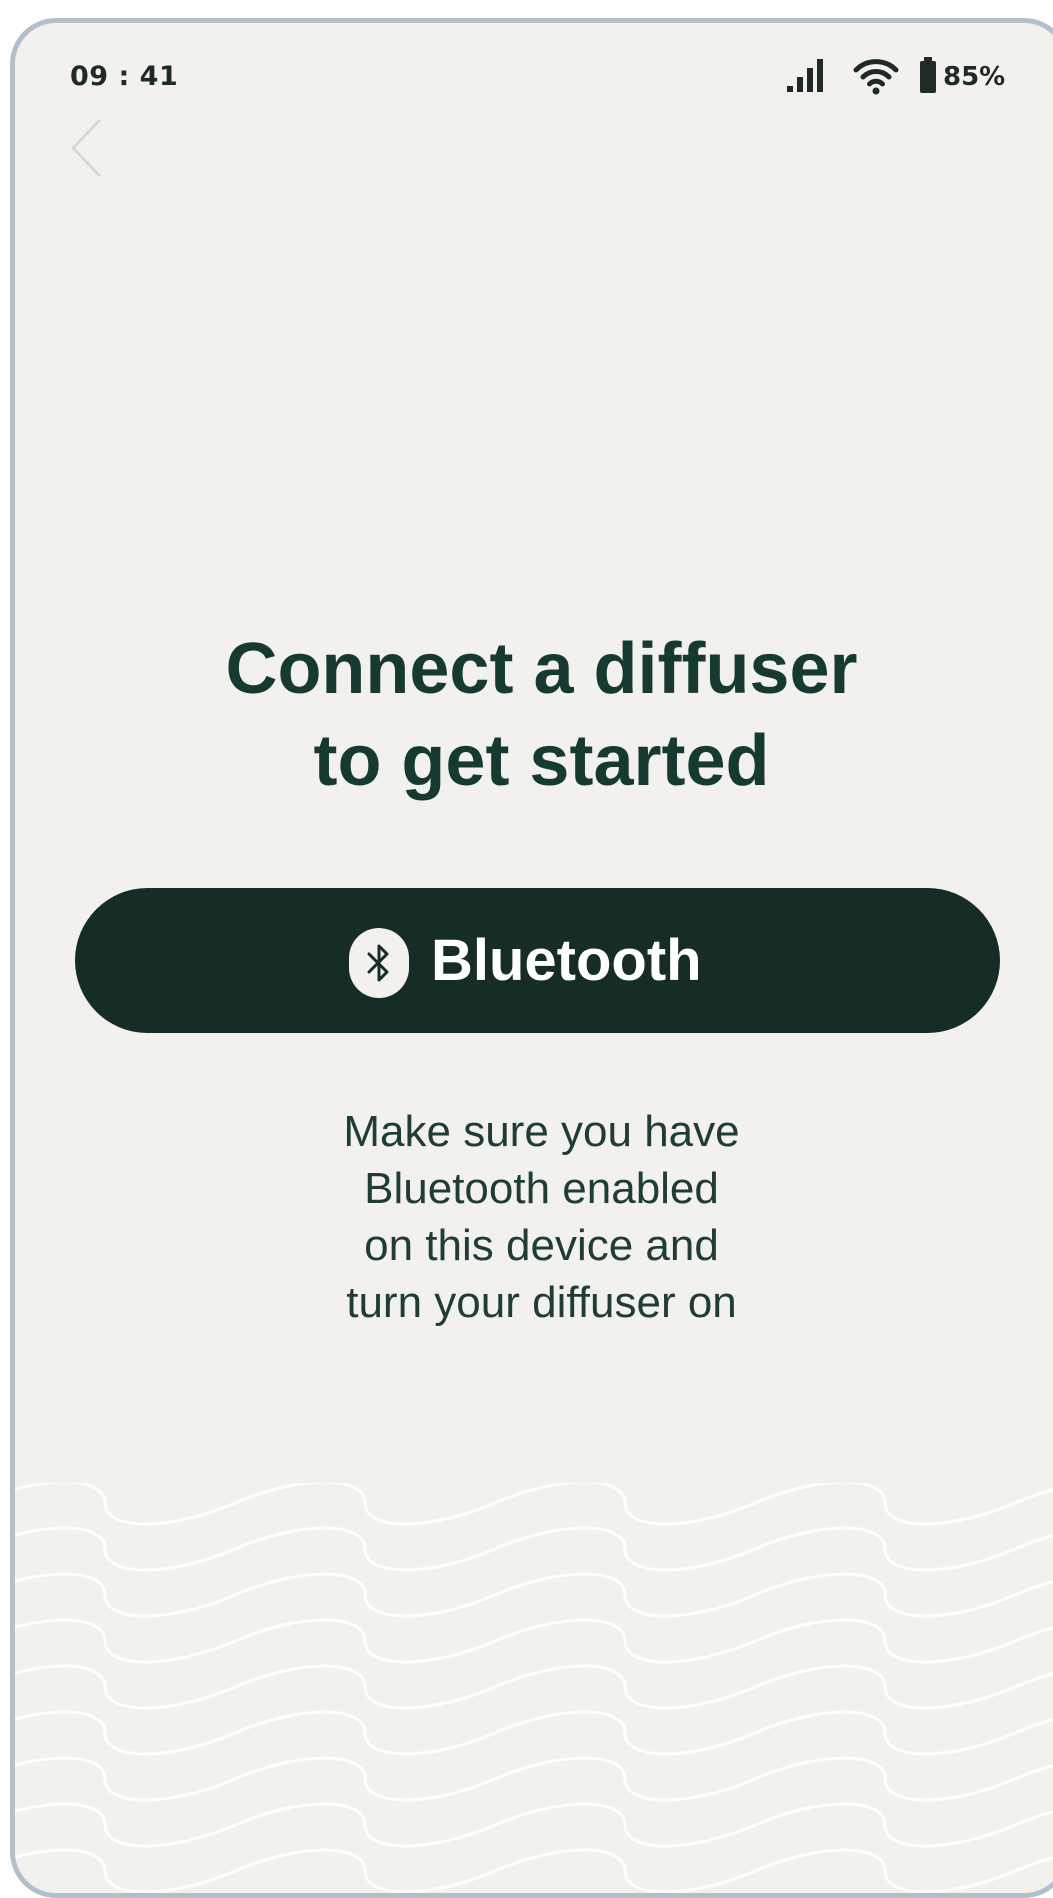 Image resolution: width=1053 pixels, height=1898 pixels. Describe the element at coordinates (379, 963) in the screenshot. I see `bluetooth-icon` at that location.